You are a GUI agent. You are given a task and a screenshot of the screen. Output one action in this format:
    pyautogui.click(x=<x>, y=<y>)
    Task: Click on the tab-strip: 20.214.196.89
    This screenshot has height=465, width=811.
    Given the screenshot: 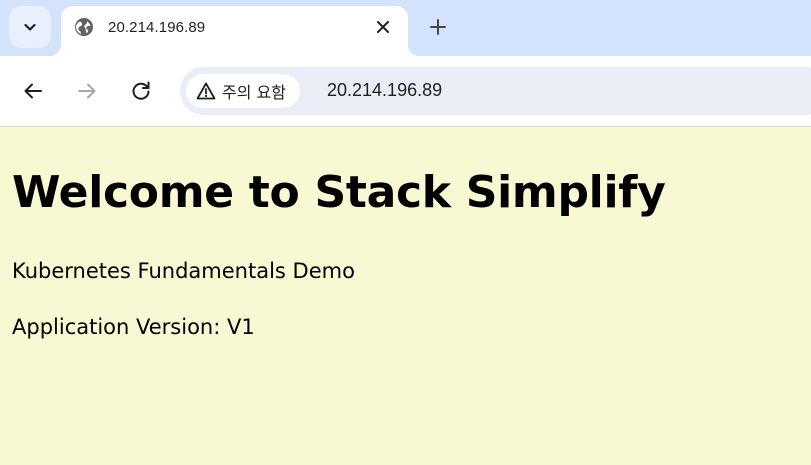 What is the action you would take?
    pyautogui.click(x=405, y=28)
    